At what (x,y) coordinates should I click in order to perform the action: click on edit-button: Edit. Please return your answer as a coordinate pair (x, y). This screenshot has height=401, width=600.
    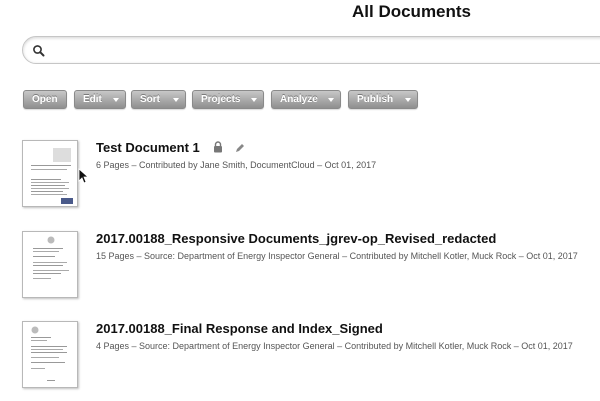
    Looking at the image, I should click on (100, 99).